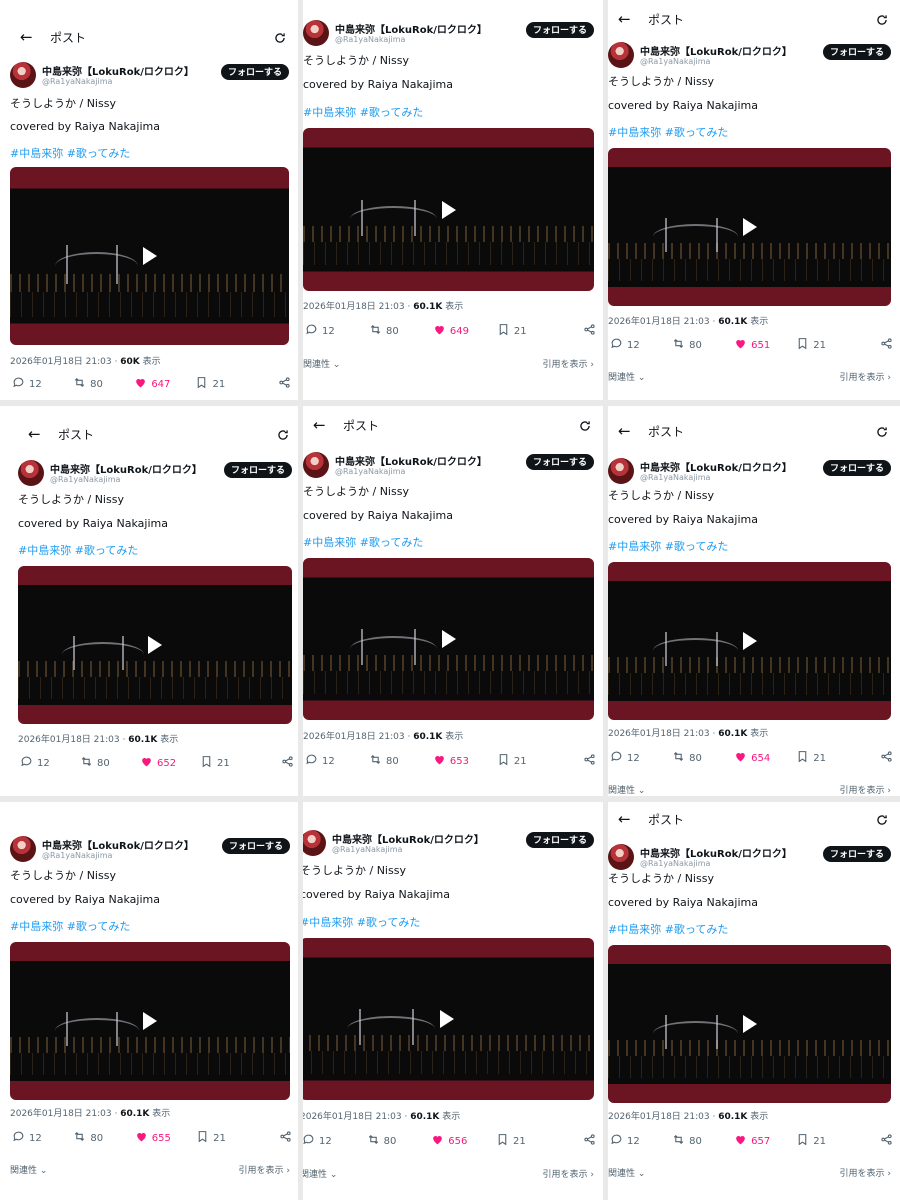 This screenshot has height=1200, width=900. What do you see at coordinates (752, 758) in the screenshot?
I see `like-button: 654` at bounding box center [752, 758].